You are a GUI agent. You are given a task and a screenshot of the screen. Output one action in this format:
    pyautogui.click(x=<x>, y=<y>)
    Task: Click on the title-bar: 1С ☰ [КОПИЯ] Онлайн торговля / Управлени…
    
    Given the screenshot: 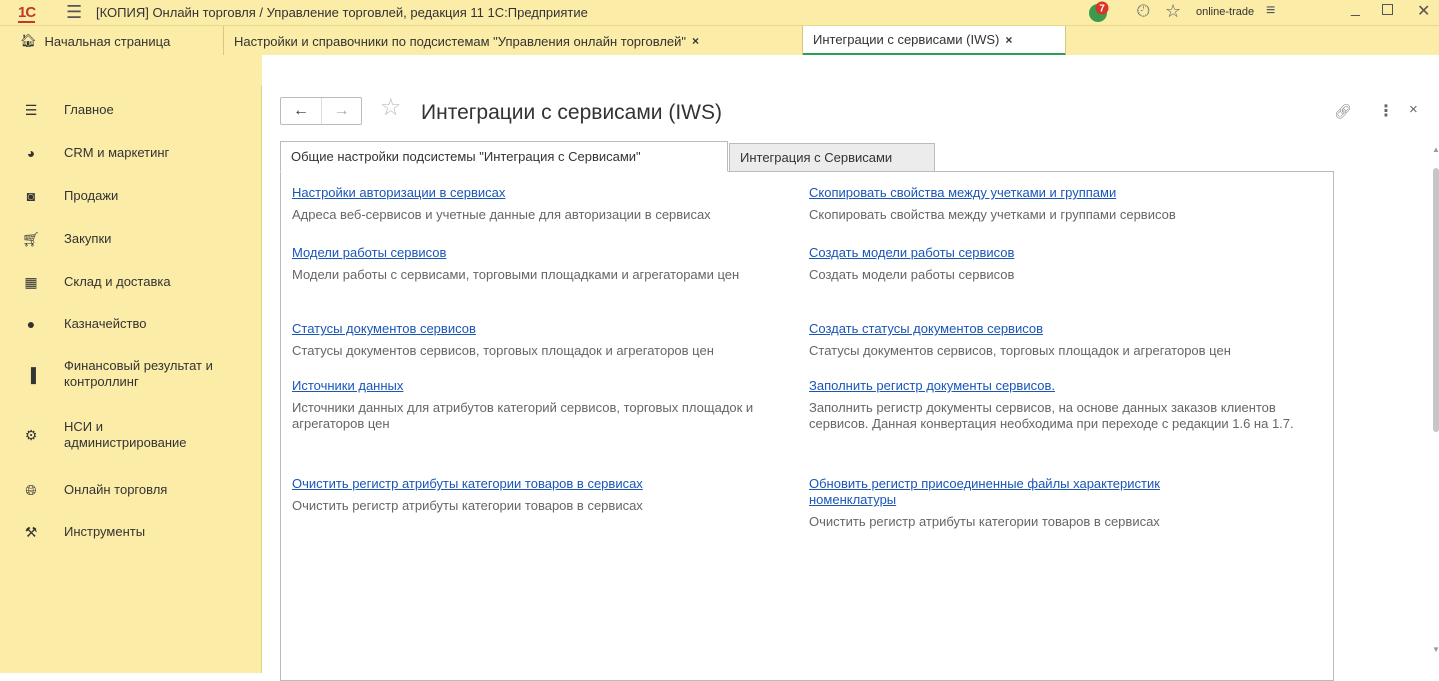 What is the action you would take?
    pyautogui.click(x=719, y=28)
    